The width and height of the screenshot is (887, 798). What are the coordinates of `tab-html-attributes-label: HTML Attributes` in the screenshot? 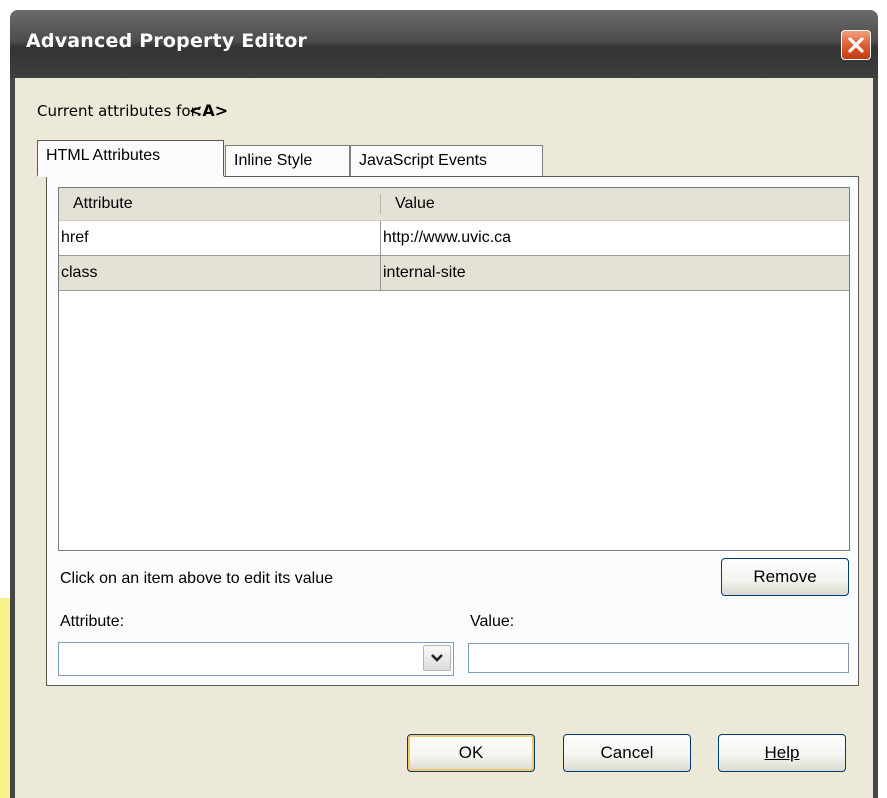 It's located at (103, 155).